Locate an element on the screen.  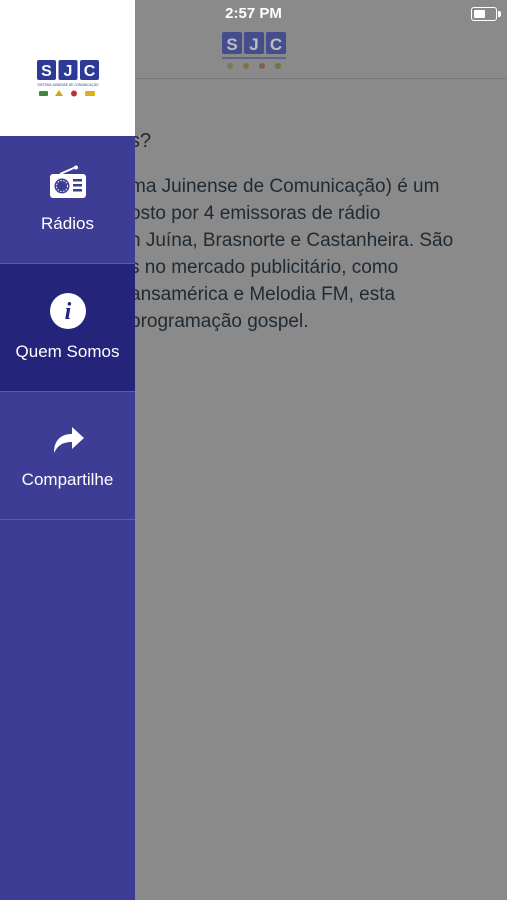
sjc-logo: S J C SISTEMA JUINENSE DE COMUNICAÇÃO is located at coordinates (68, 78).